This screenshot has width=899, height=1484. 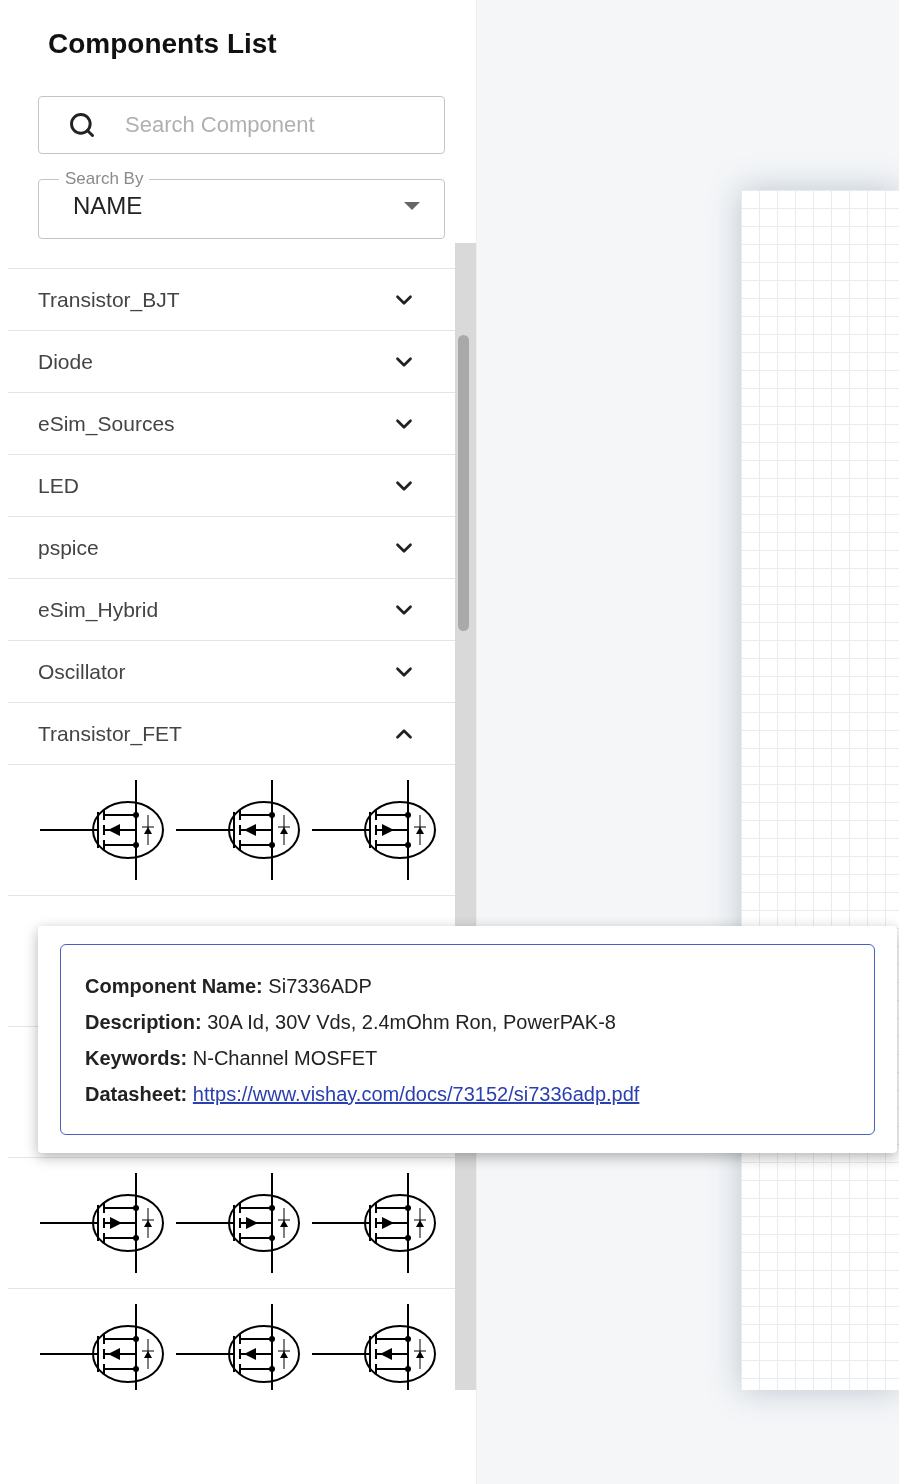 I want to click on search-field: Search Component, so click(x=241, y=125).